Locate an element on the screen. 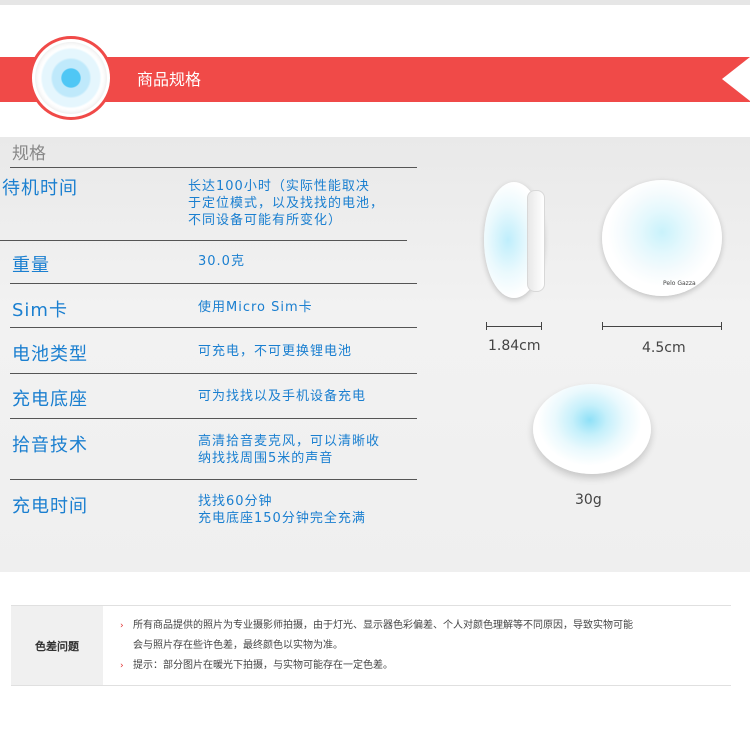 Image resolution: width=750 pixels, height=747 pixels. notice-line-text: 提示：部分图片在暖光下拍摄，与实物可能存在一定色差。 is located at coordinates (263, 665).